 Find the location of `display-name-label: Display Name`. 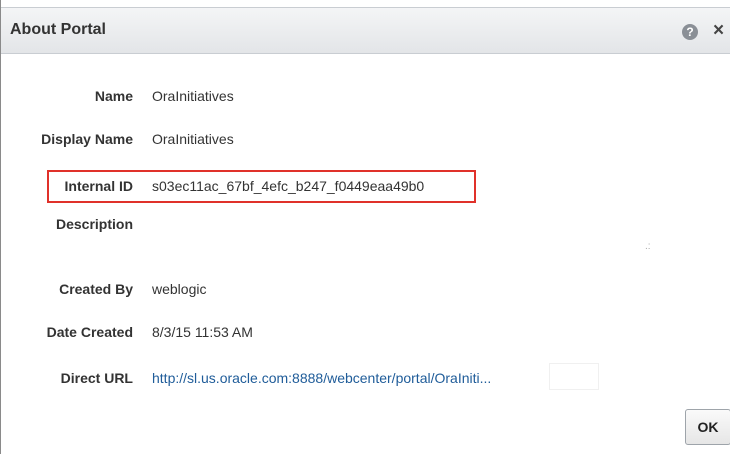

display-name-label: Display Name is located at coordinates (87, 139).